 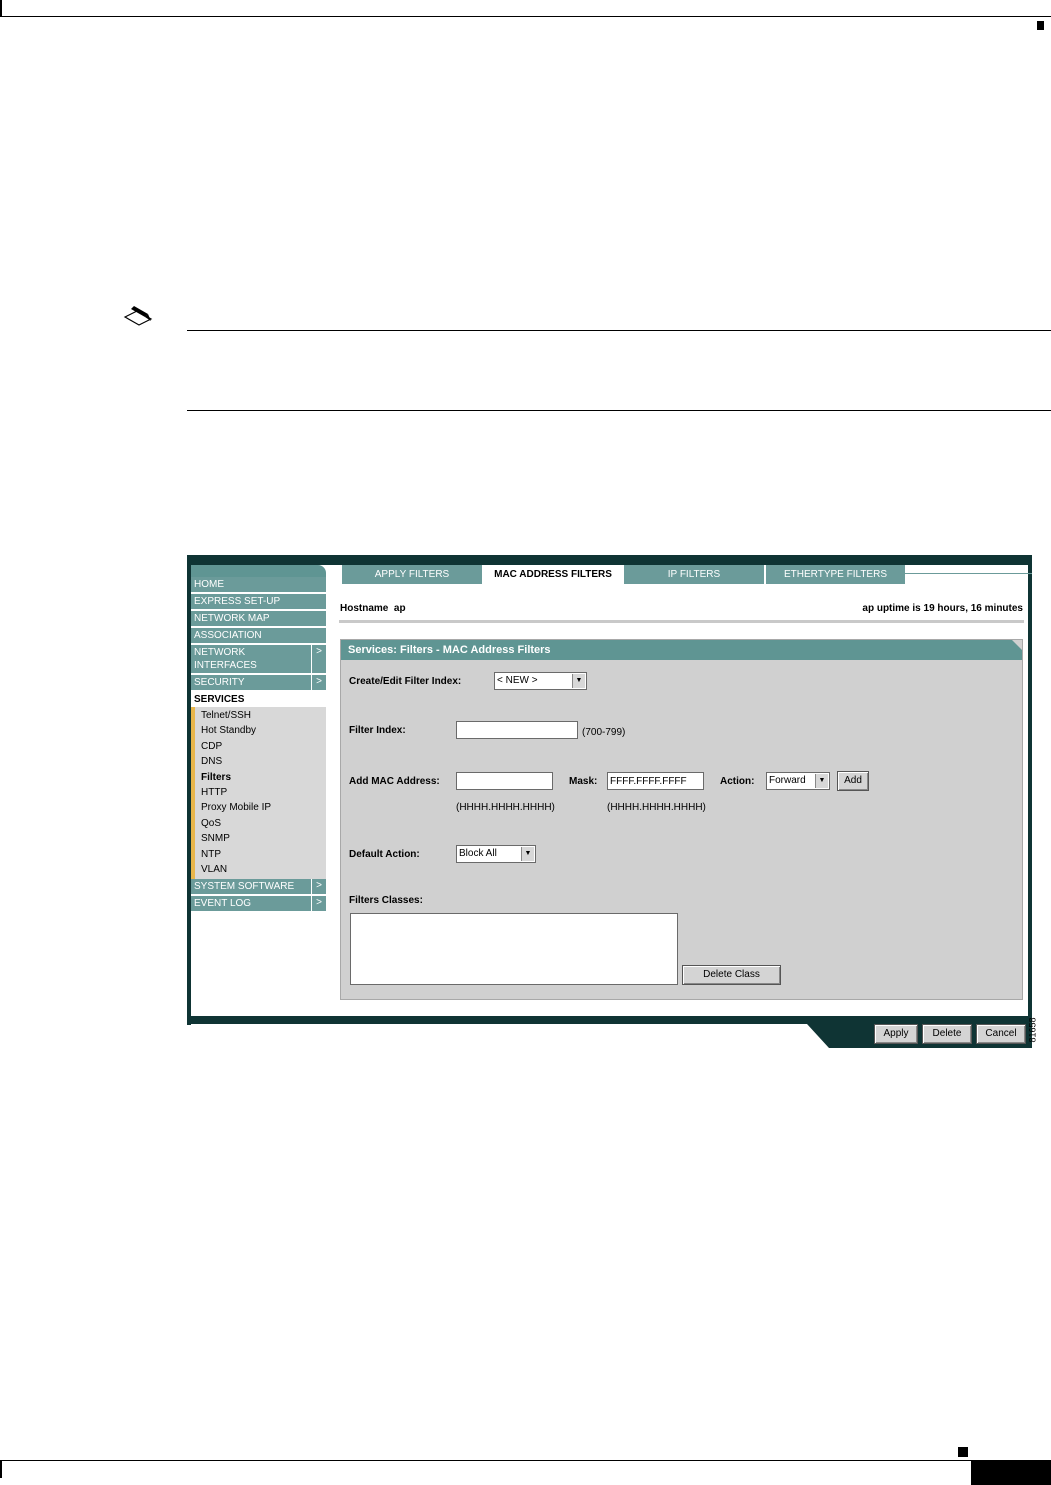 What do you see at coordinates (942, 608) in the screenshot?
I see `uptime-label: ap uptime is 19 hours, 16 minutes` at bounding box center [942, 608].